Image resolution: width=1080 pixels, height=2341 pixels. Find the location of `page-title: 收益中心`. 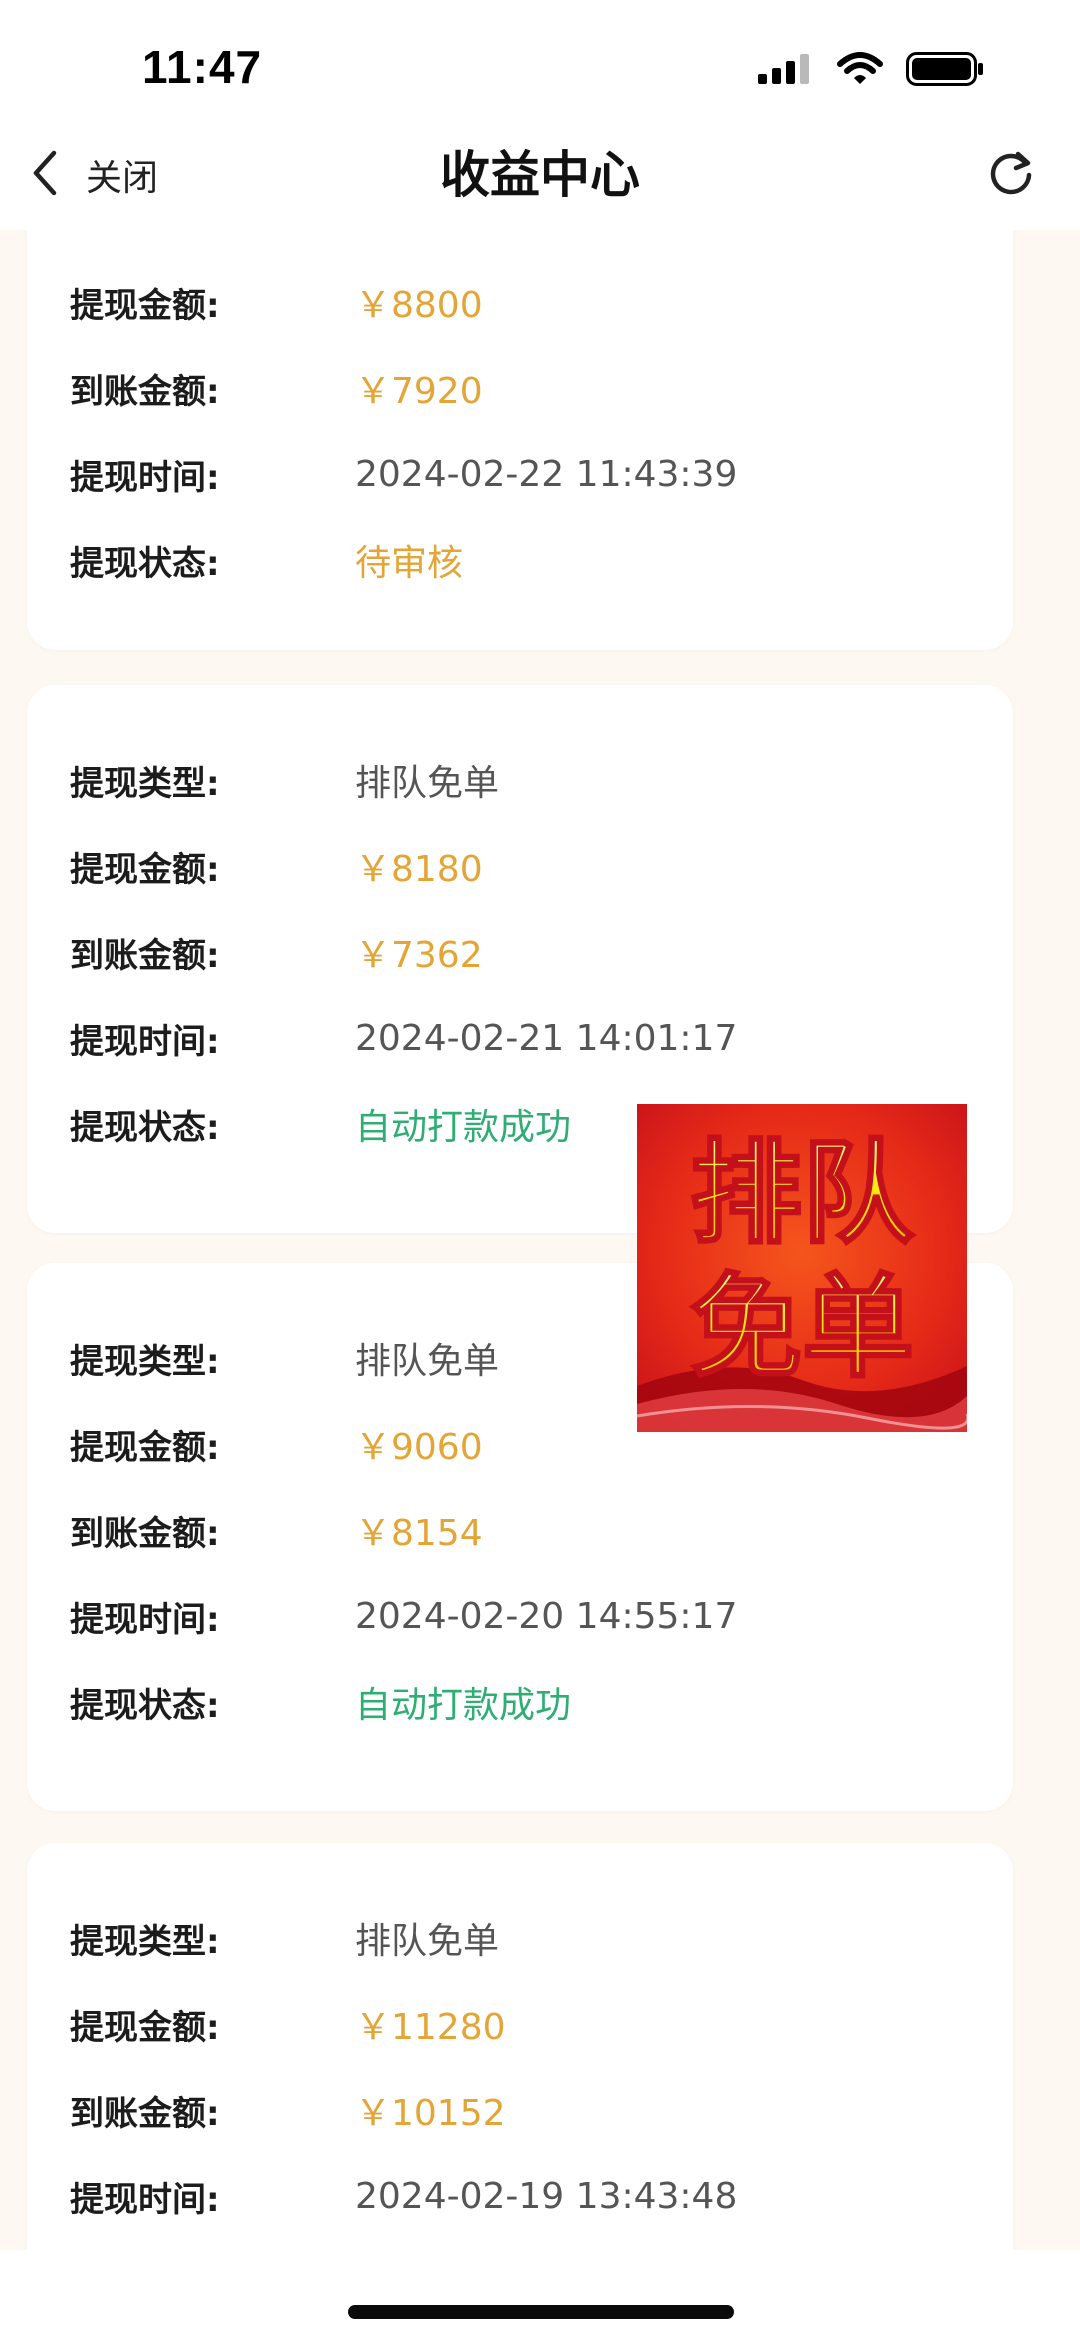

page-title: 收益中心 is located at coordinates (540, 175).